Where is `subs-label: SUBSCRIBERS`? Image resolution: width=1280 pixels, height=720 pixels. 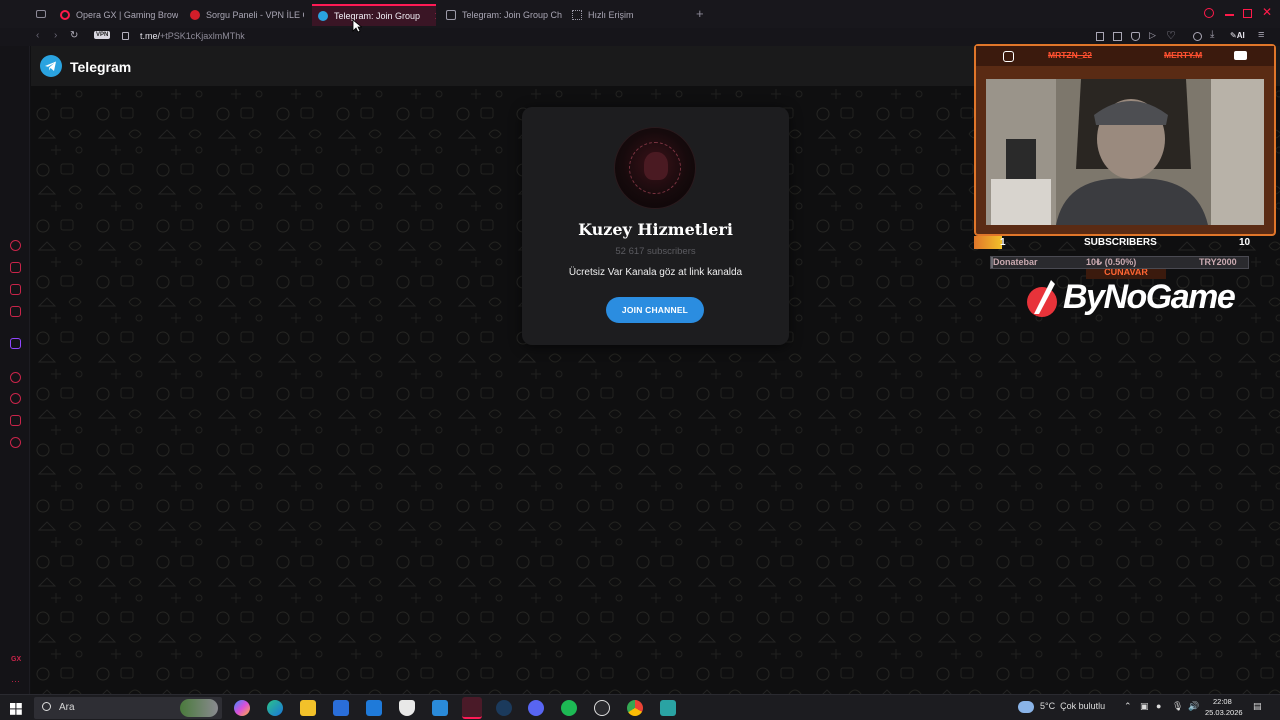 subs-label: SUBSCRIBERS is located at coordinates (1120, 242).